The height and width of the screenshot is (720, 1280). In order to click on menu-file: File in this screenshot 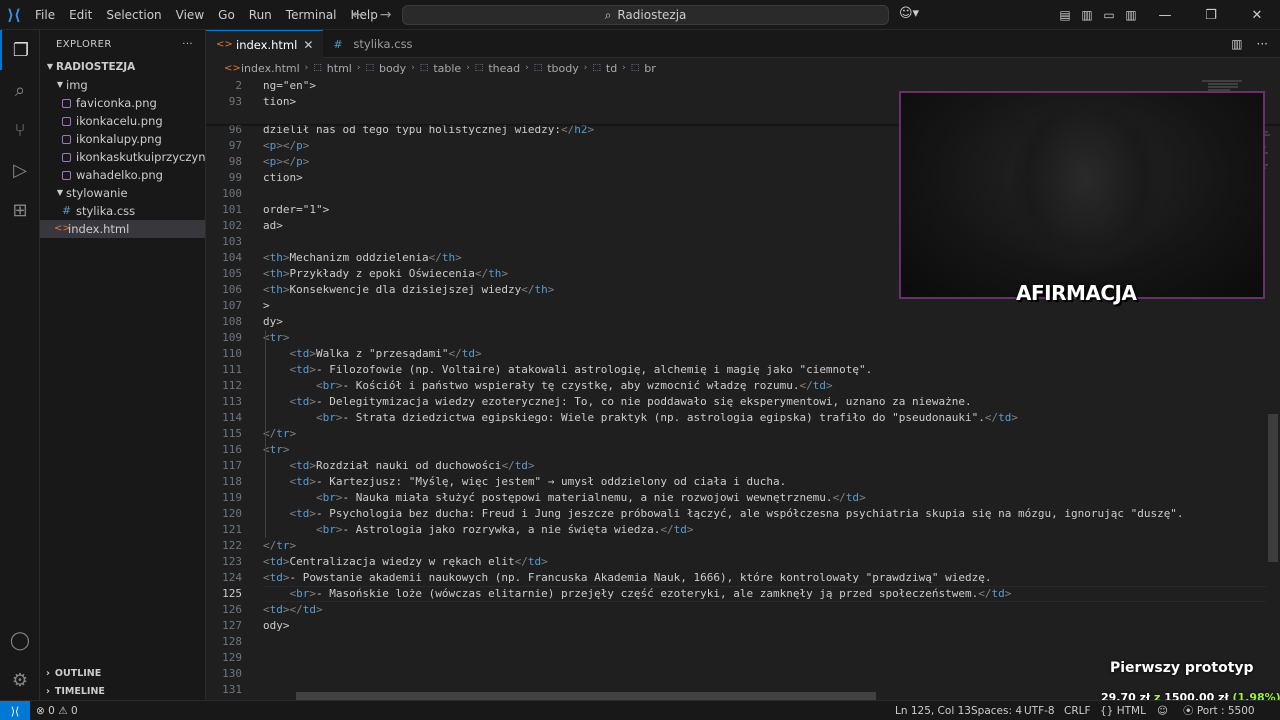, I will do `click(45, 15)`.